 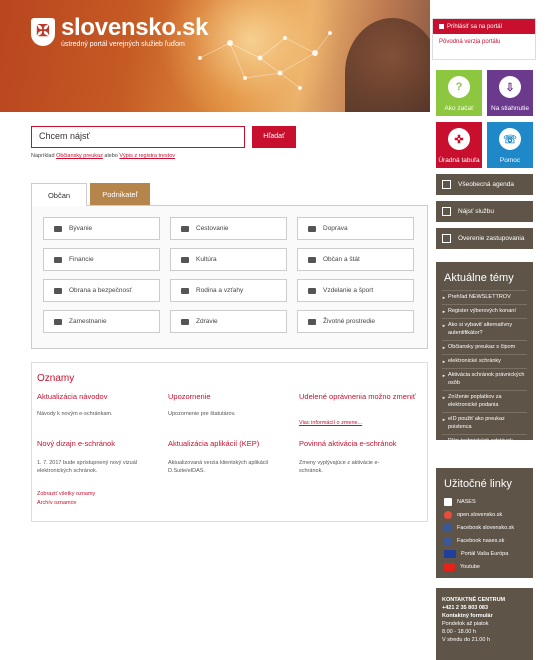 What do you see at coordinates (228, 396) in the screenshot?
I see `news-item-title: Upozornenie` at bounding box center [228, 396].